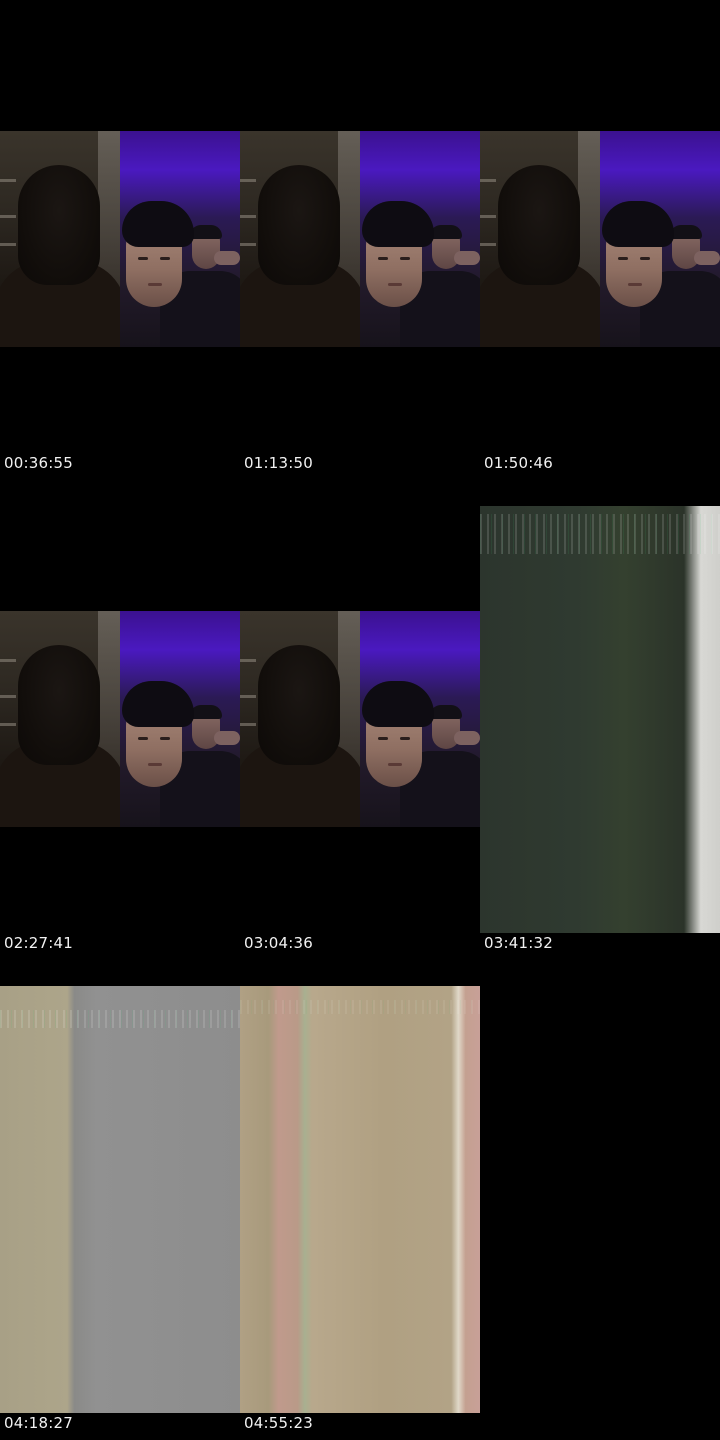  I want to click on thumbnail-timestamp: 01:50:46, so click(518, 463).